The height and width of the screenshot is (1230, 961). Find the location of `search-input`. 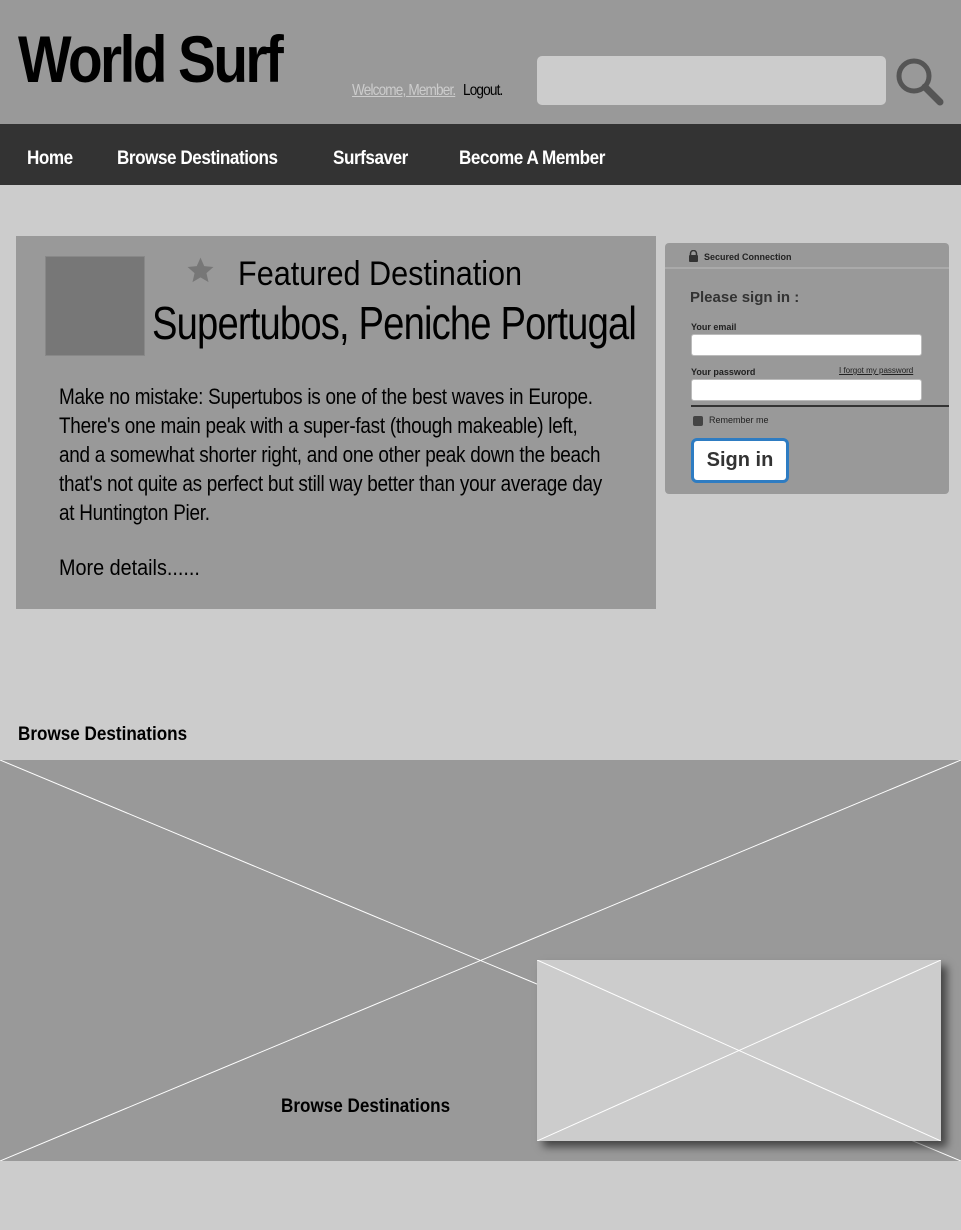

search-input is located at coordinates (711, 80).